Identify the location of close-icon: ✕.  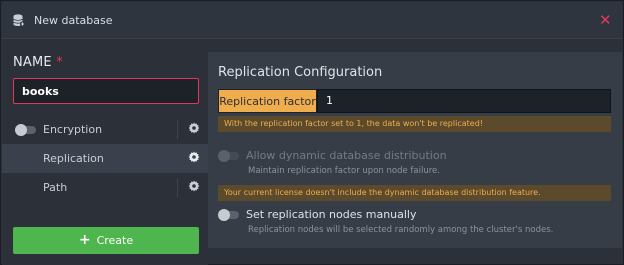
(605, 20).